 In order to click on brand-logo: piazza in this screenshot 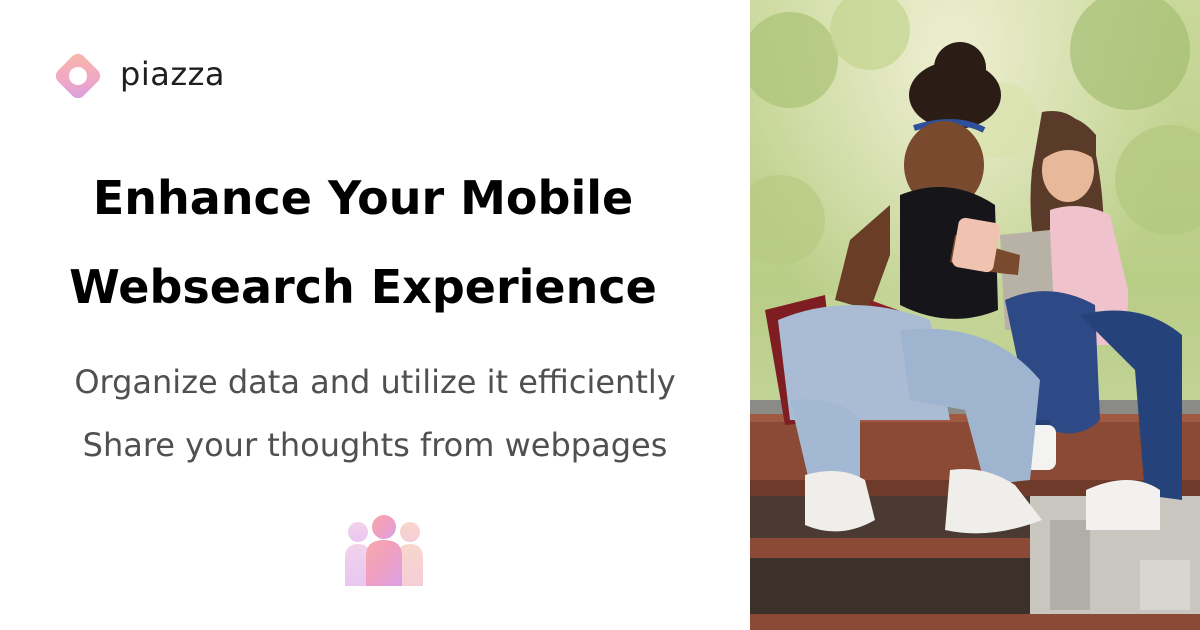, I will do `click(138, 76)`.